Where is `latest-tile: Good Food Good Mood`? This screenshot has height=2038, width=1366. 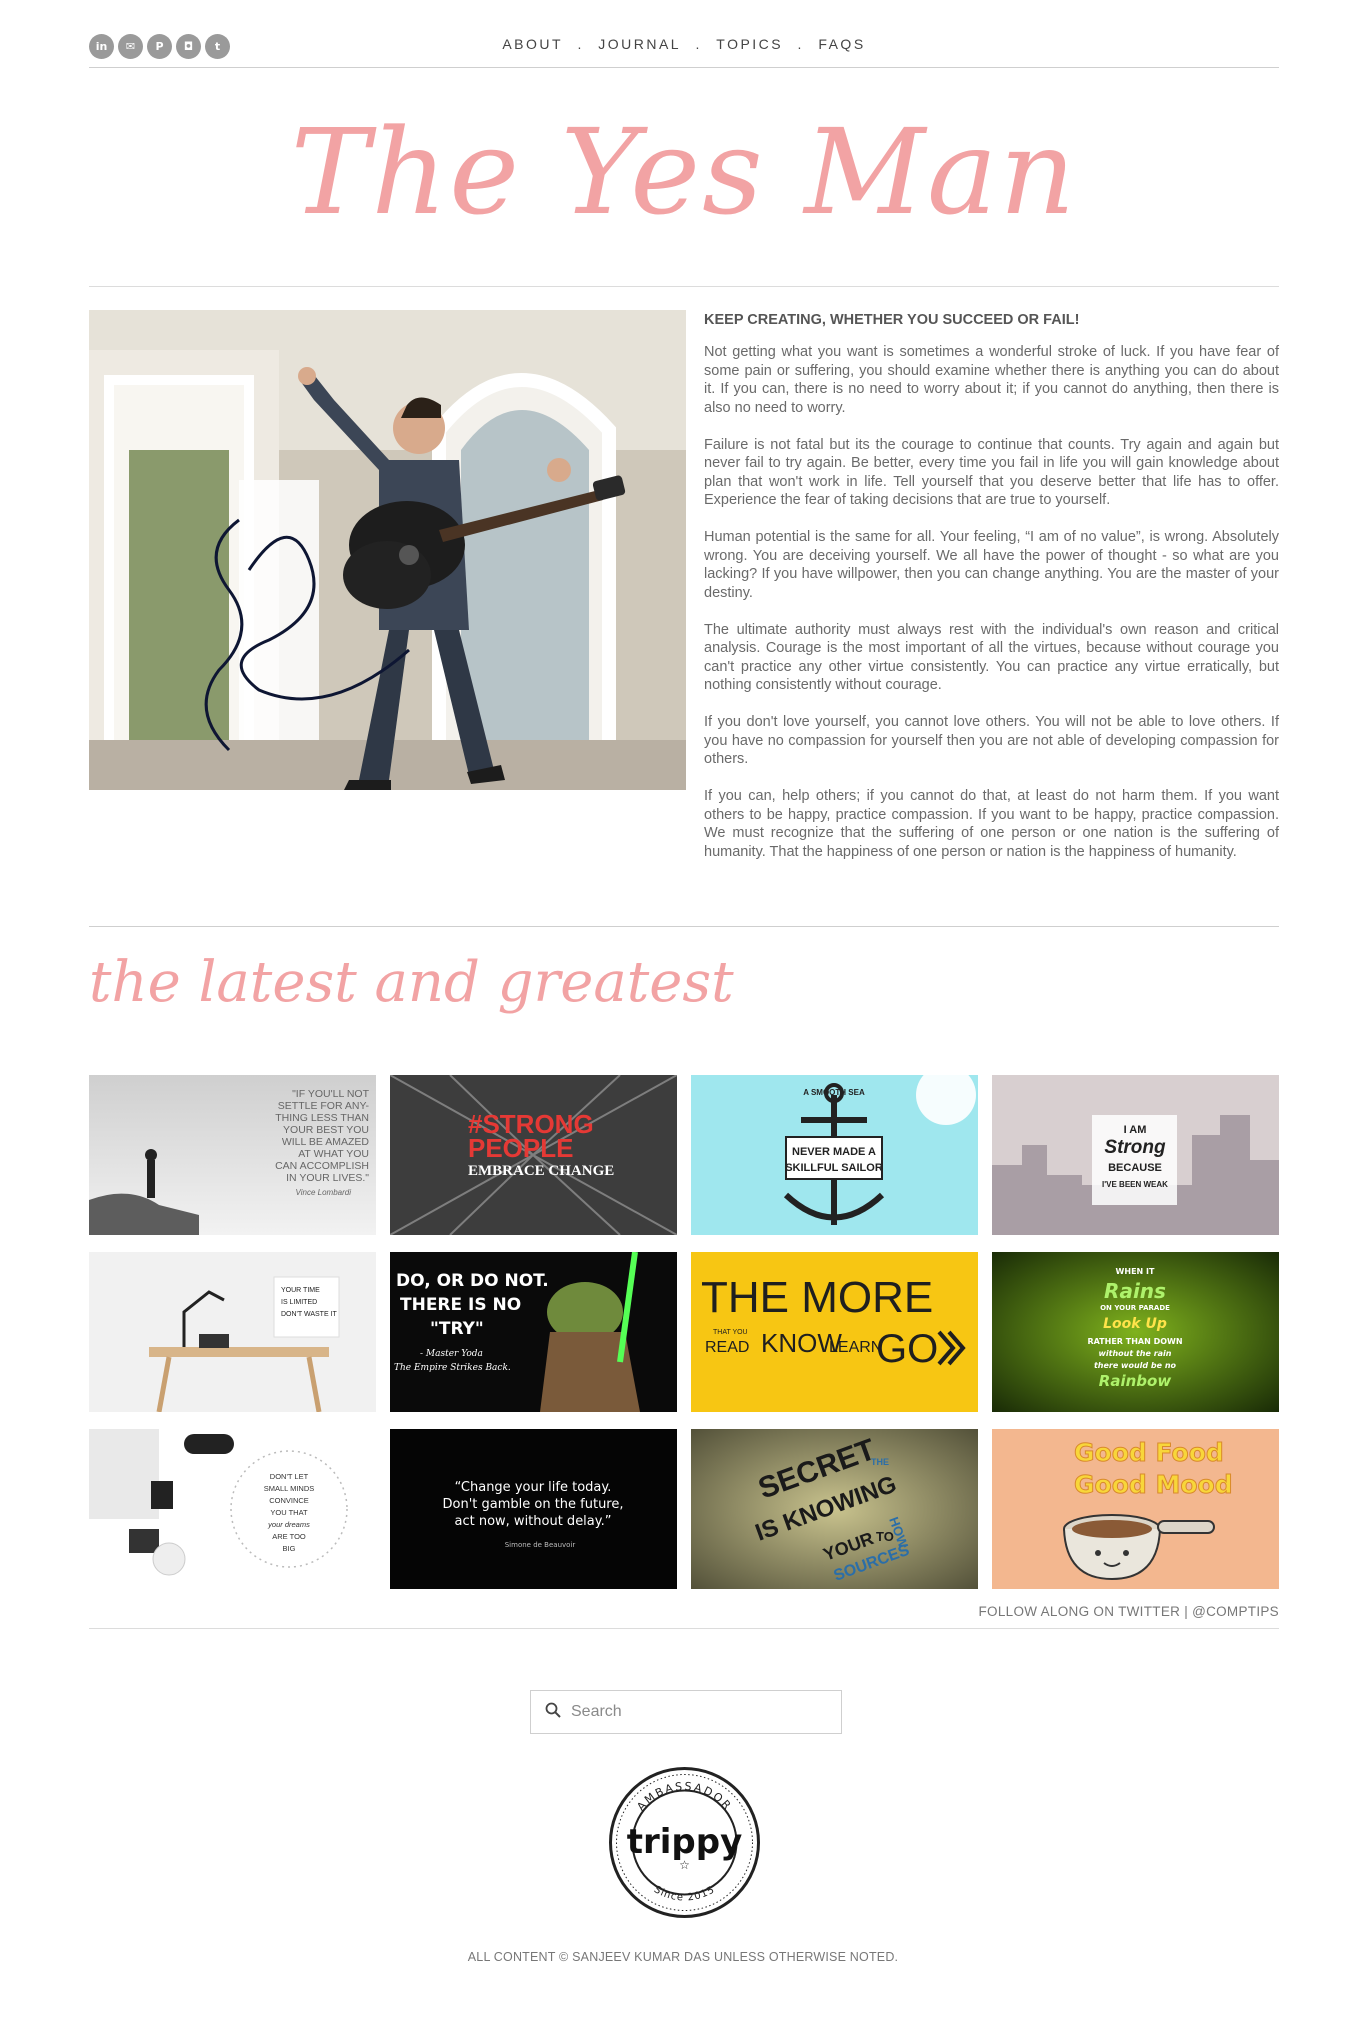
latest-tile: Good Food Good Mood is located at coordinates (1135, 1509).